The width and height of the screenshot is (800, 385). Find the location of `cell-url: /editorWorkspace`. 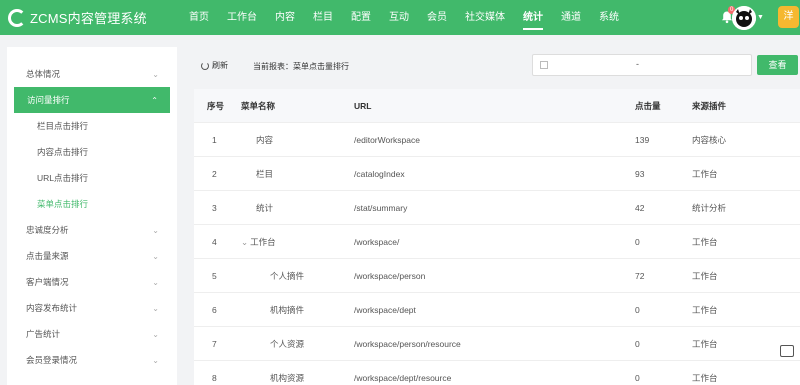

cell-url: /editorWorkspace is located at coordinates (387, 139).